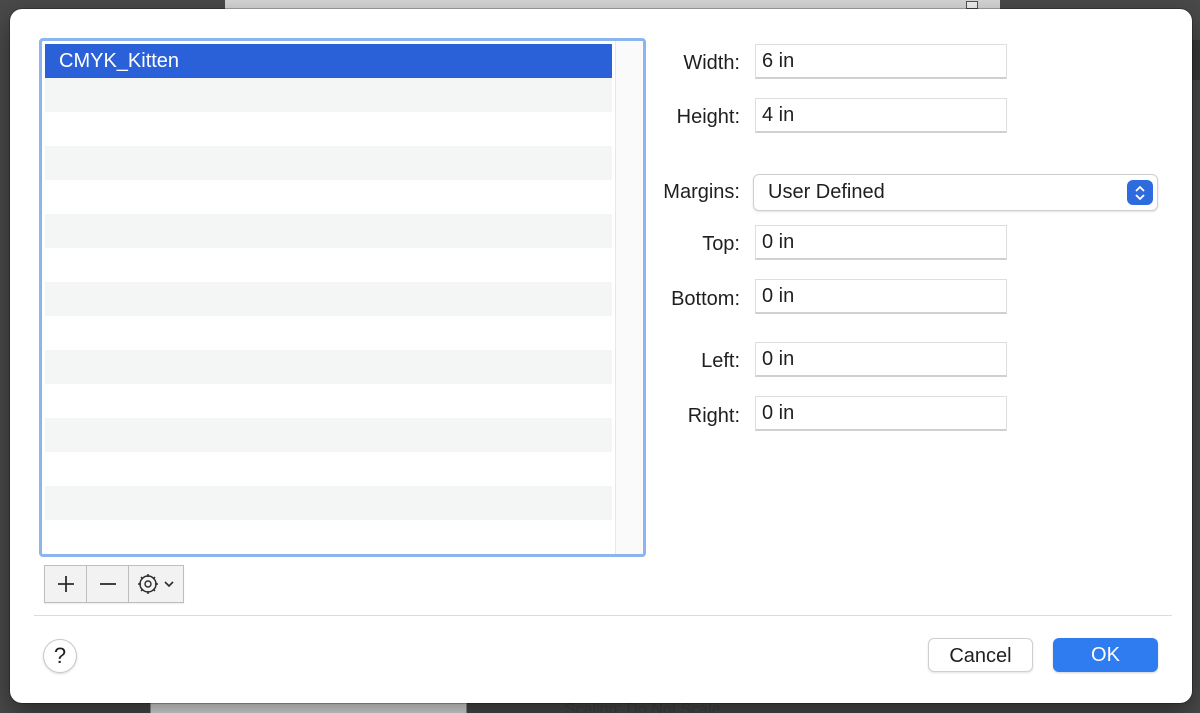  Describe the element at coordinates (708, 117) in the screenshot. I see `height-label: Height:` at that location.